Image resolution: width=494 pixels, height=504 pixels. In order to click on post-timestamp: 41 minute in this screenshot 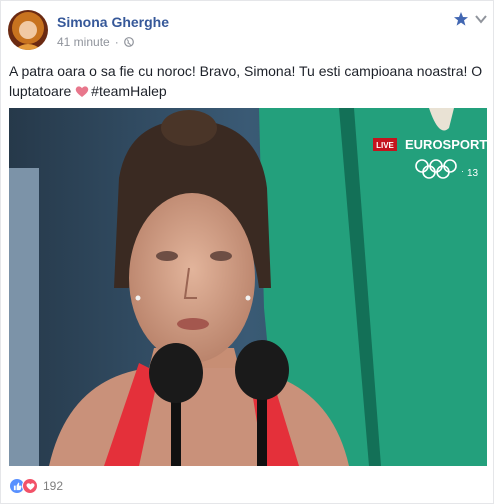, I will do `click(83, 42)`.